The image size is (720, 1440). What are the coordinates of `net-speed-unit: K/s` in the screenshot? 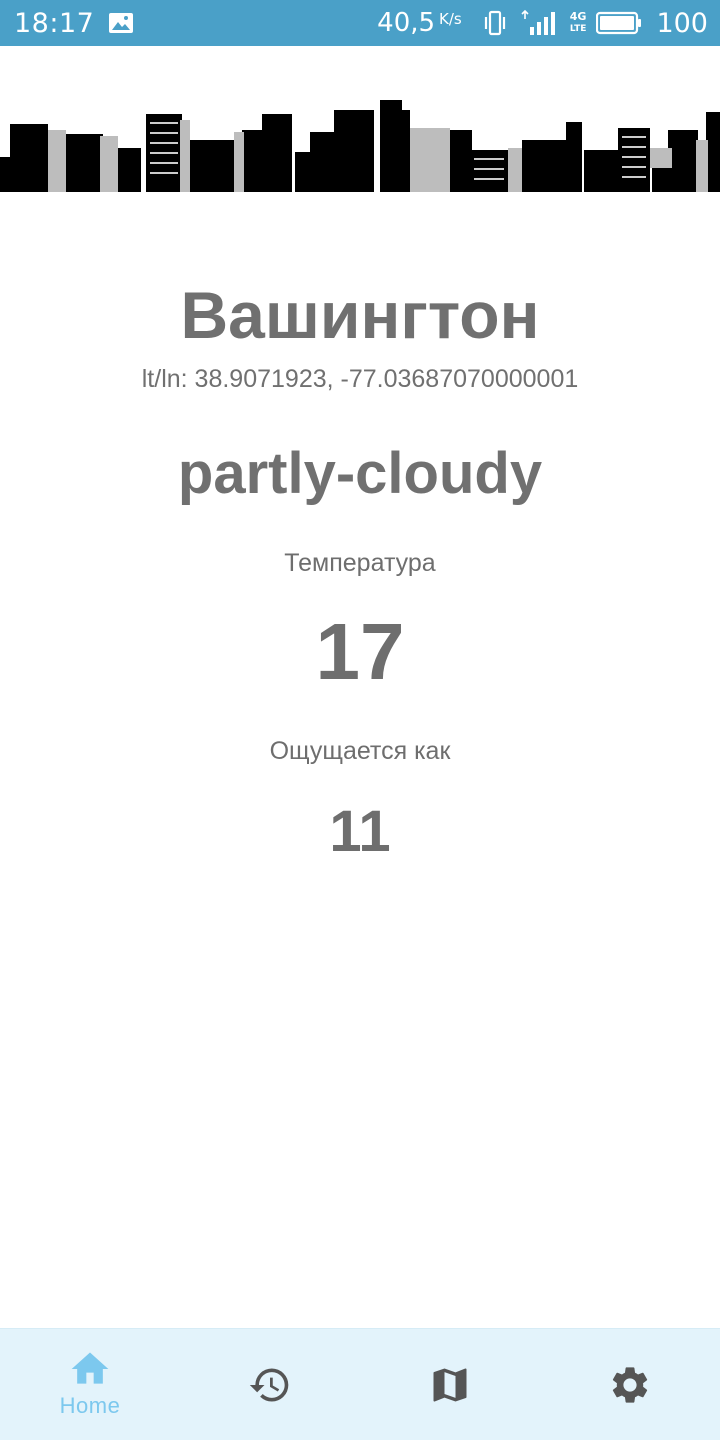 It's located at (450, 19).